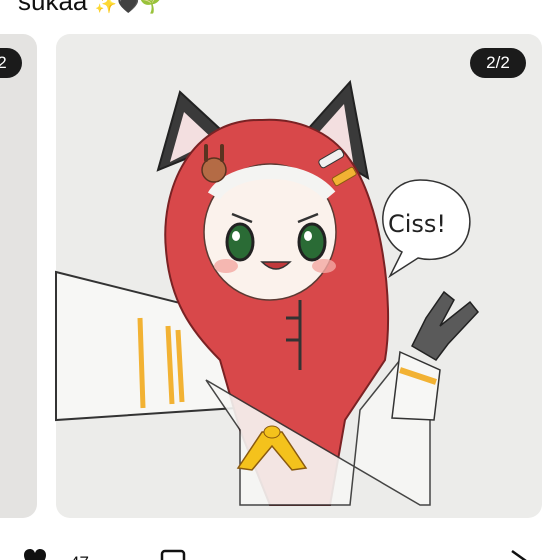  Describe the element at coordinates (519, 554) in the screenshot. I see `share-icon` at that location.